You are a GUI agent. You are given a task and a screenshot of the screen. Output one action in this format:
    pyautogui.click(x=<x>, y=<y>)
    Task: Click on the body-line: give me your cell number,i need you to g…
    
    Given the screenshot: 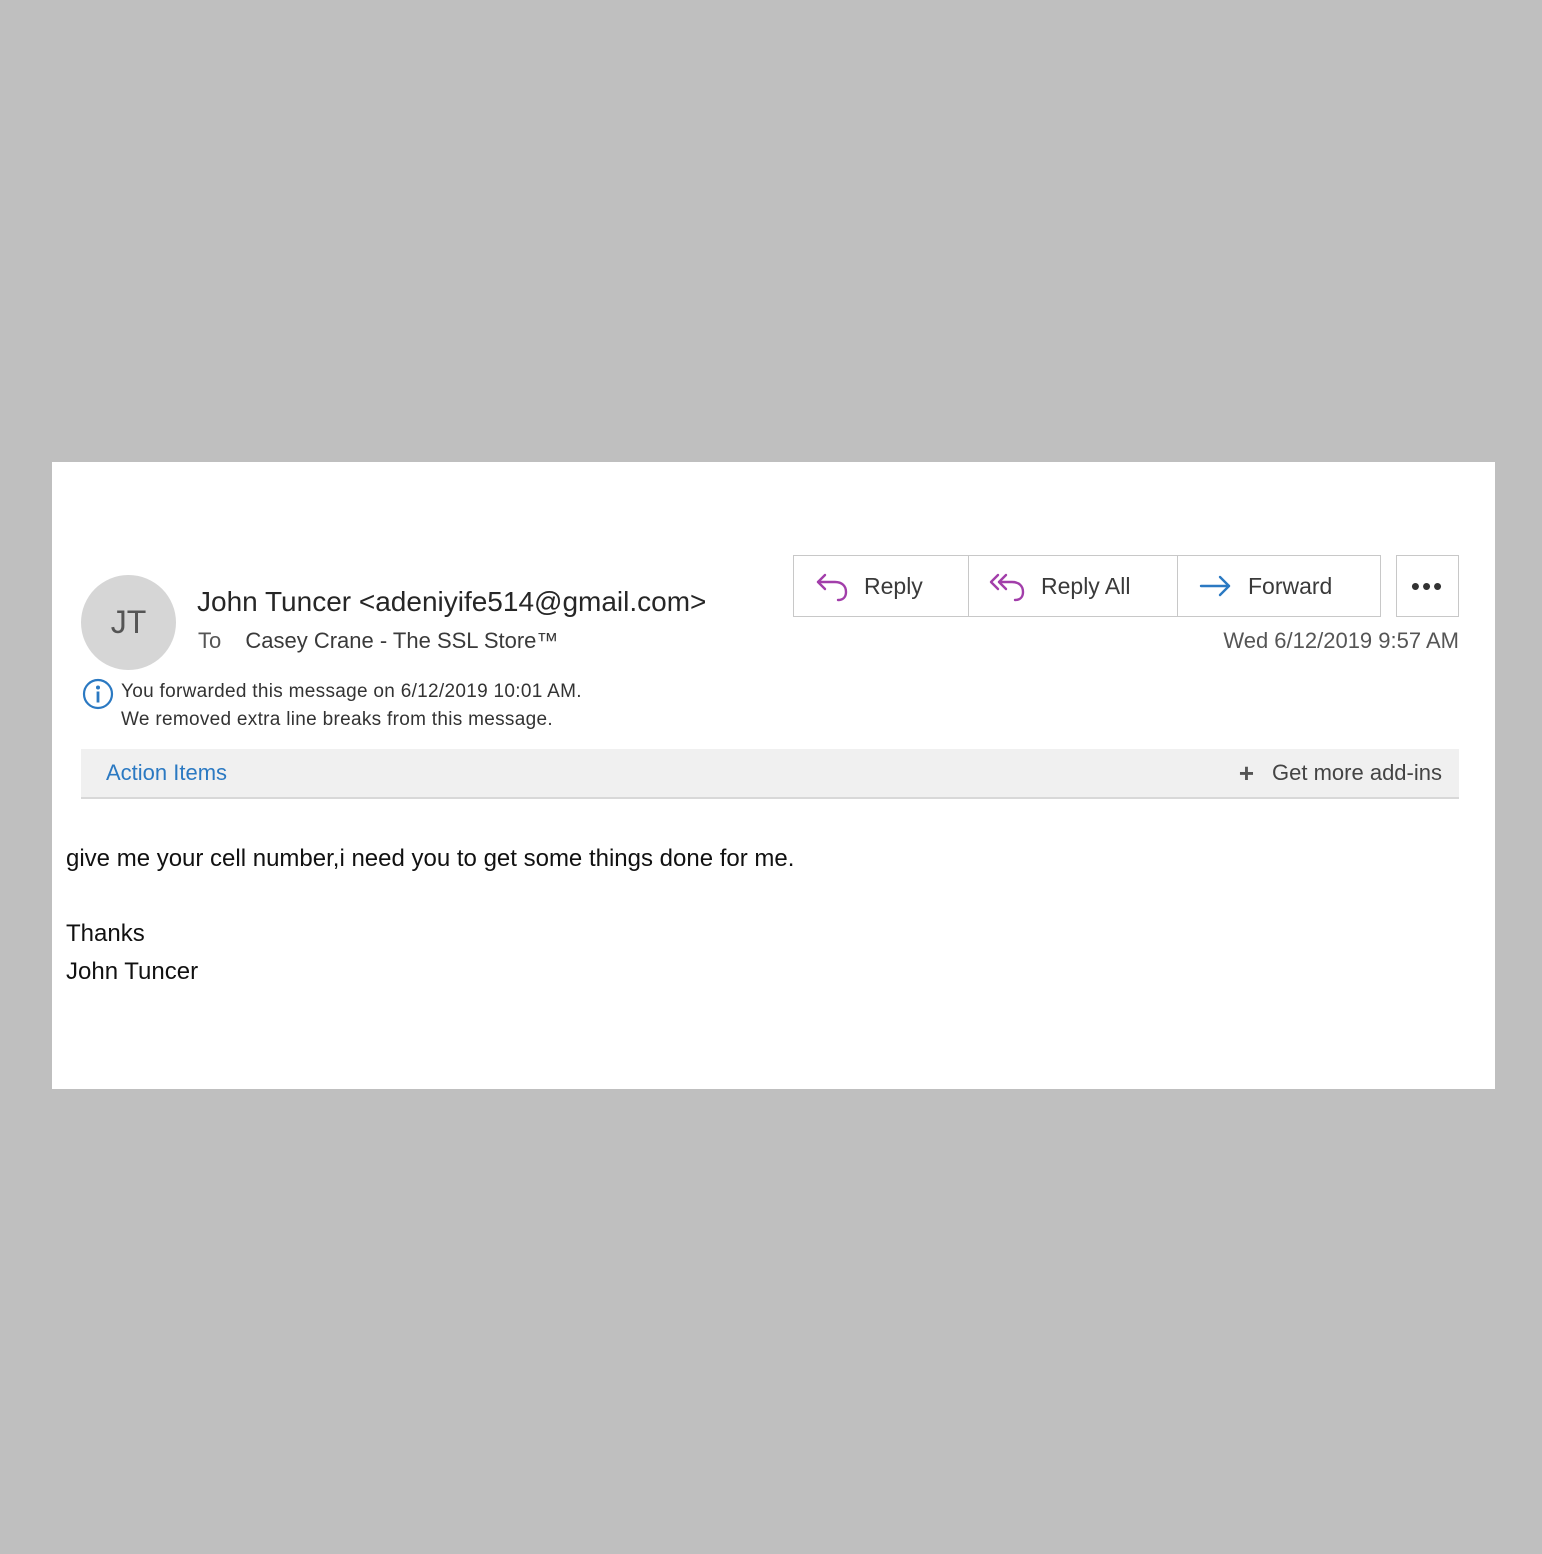 What is the action you would take?
    pyautogui.click(x=430, y=858)
    